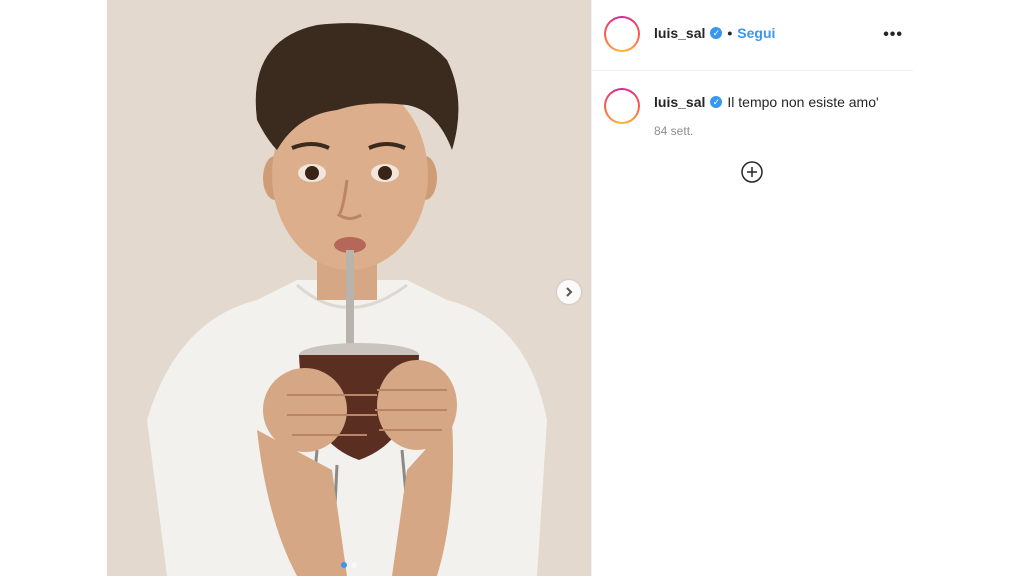 This screenshot has width=1024, height=576. Describe the element at coordinates (893, 35) in the screenshot. I see `more-options-icon: •••` at that location.